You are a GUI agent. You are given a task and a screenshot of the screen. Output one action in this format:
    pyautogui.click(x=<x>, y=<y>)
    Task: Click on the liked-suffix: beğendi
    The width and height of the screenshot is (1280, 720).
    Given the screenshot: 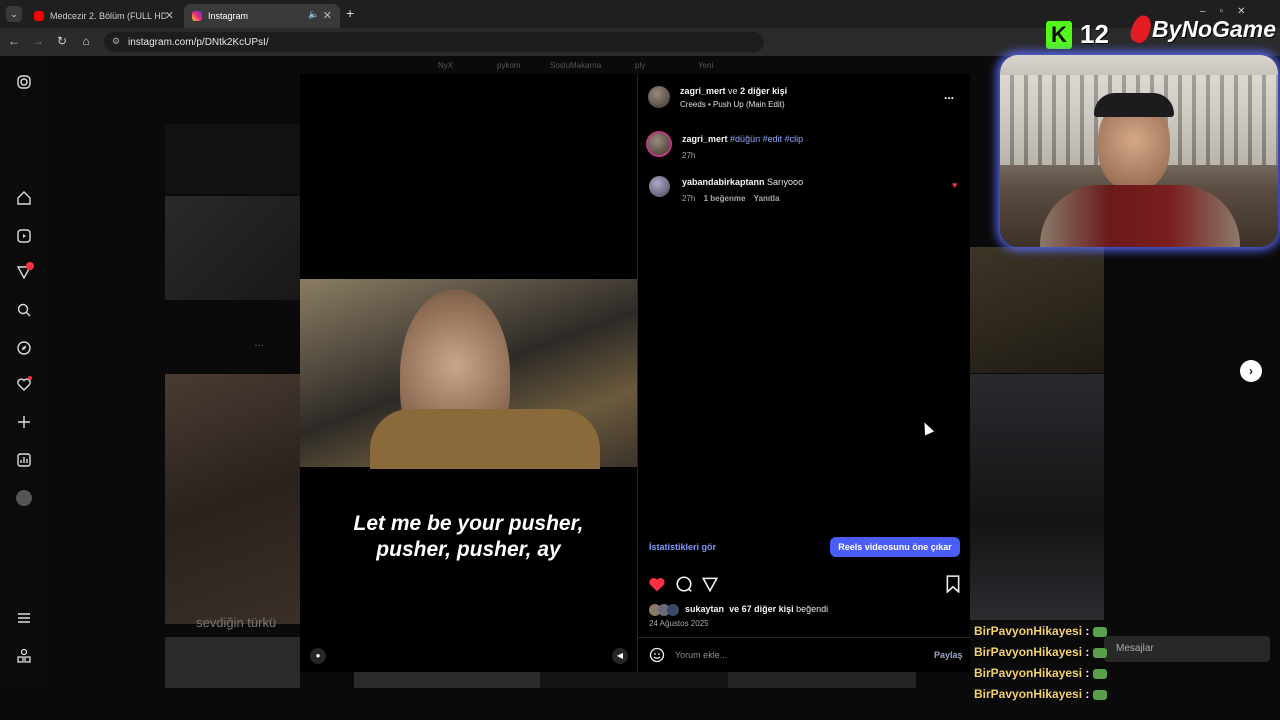 What is the action you would take?
    pyautogui.click(x=812, y=609)
    